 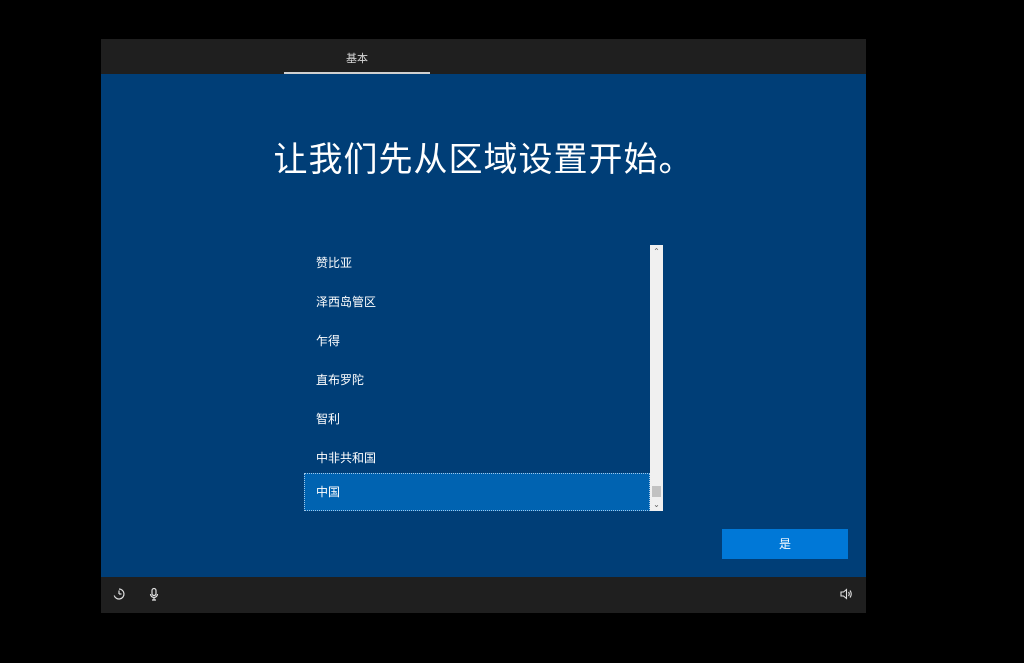 I want to click on page-title: 让我们先从区域设置开始。, so click(x=483, y=160).